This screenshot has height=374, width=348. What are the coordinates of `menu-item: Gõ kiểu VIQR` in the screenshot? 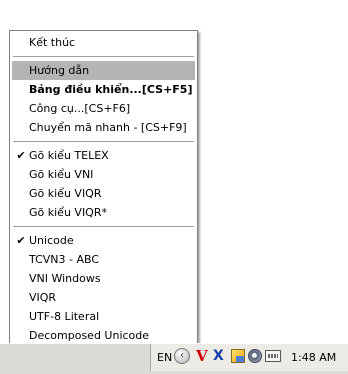 It's located at (103, 193).